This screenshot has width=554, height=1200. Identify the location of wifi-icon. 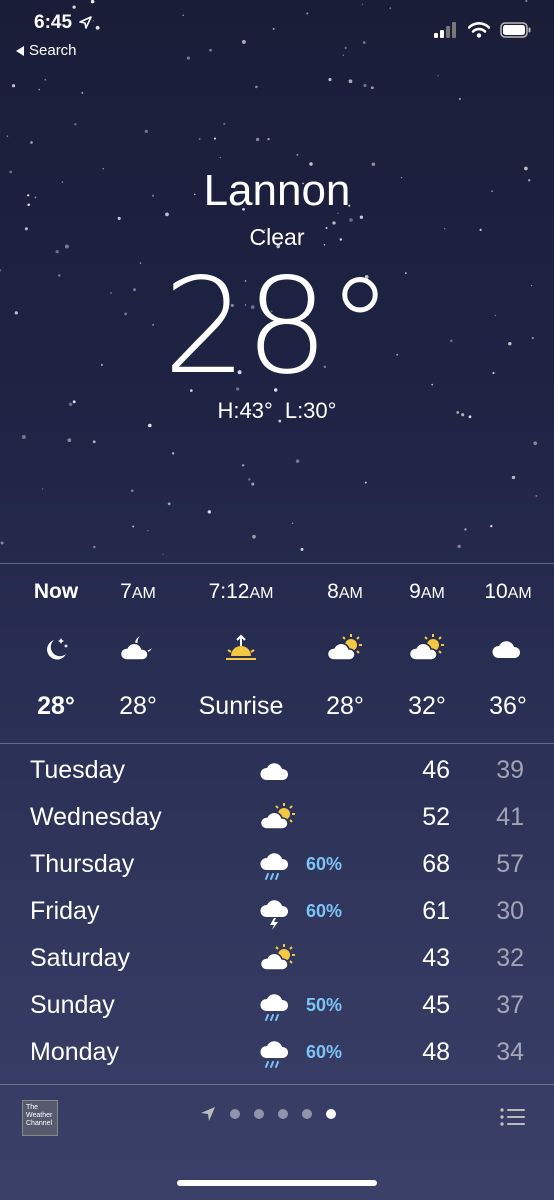
(479, 30).